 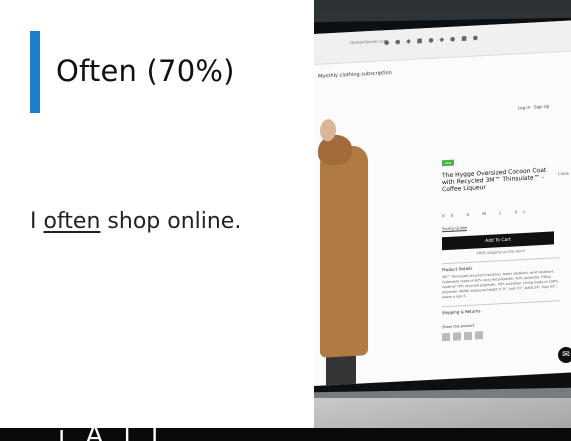 What do you see at coordinates (35, 72) in the screenshot?
I see `accent-bar` at bounding box center [35, 72].